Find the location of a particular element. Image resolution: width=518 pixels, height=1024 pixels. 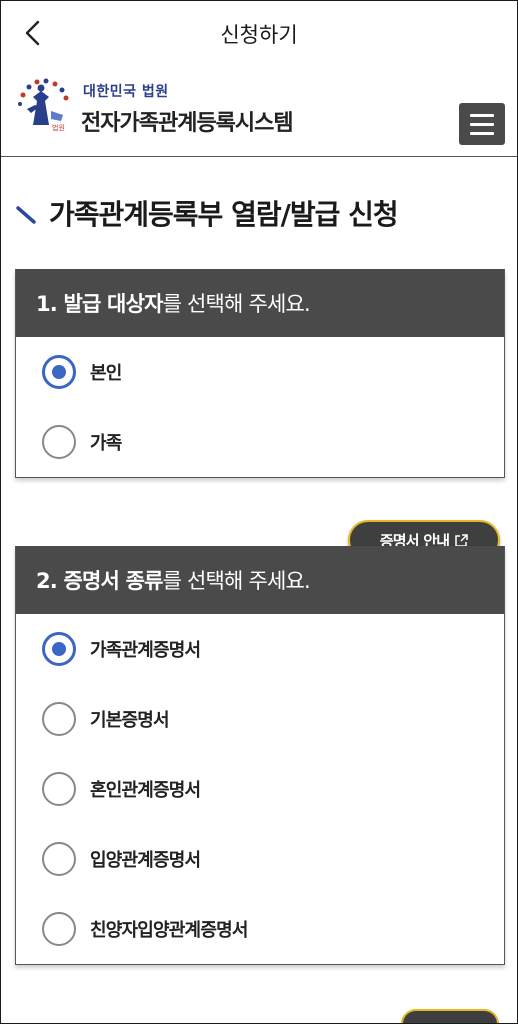

svg-text: 법원 is located at coordinates (58, 127).